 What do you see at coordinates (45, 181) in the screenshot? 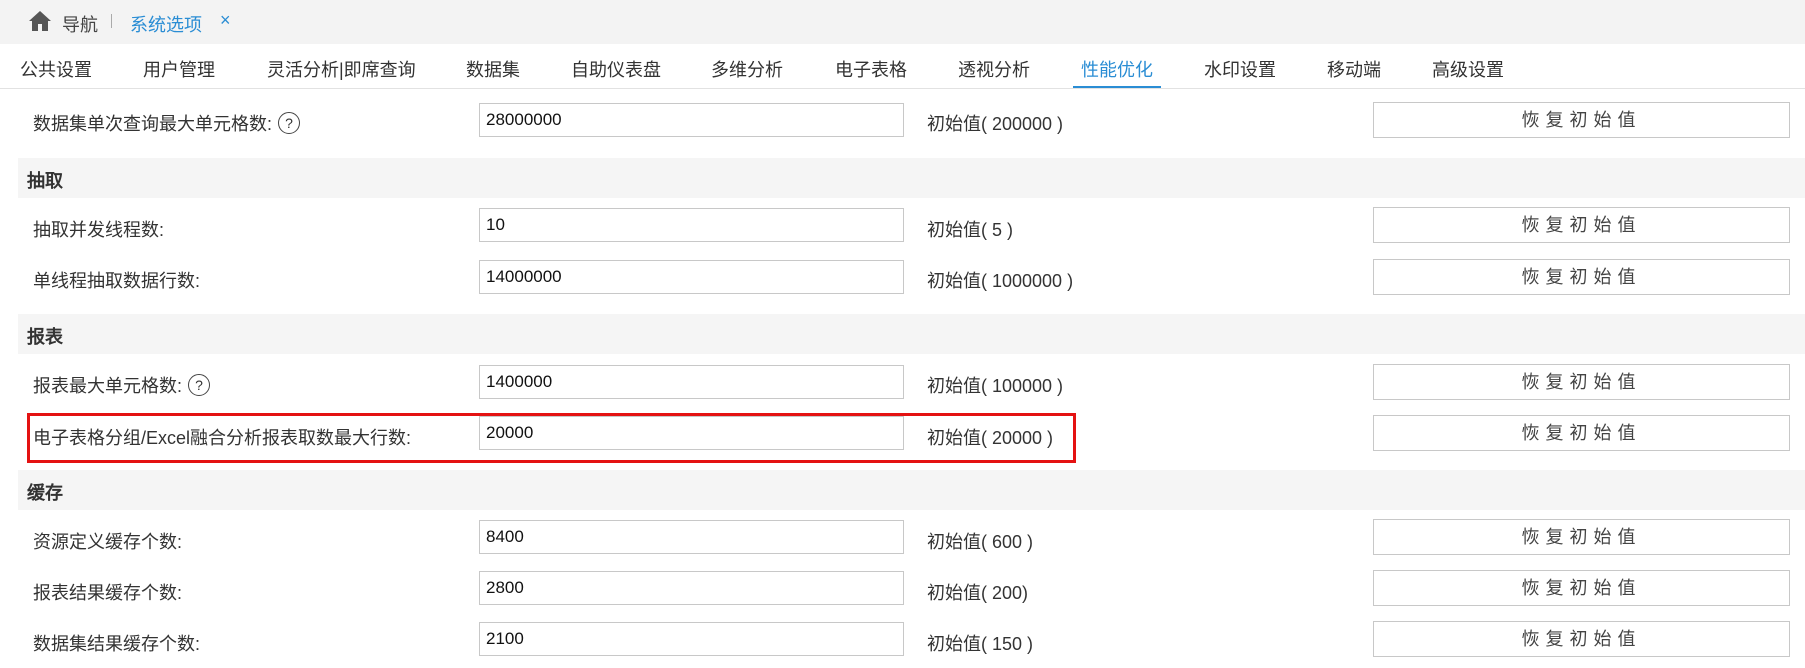
I see `section-title: 抽取` at bounding box center [45, 181].